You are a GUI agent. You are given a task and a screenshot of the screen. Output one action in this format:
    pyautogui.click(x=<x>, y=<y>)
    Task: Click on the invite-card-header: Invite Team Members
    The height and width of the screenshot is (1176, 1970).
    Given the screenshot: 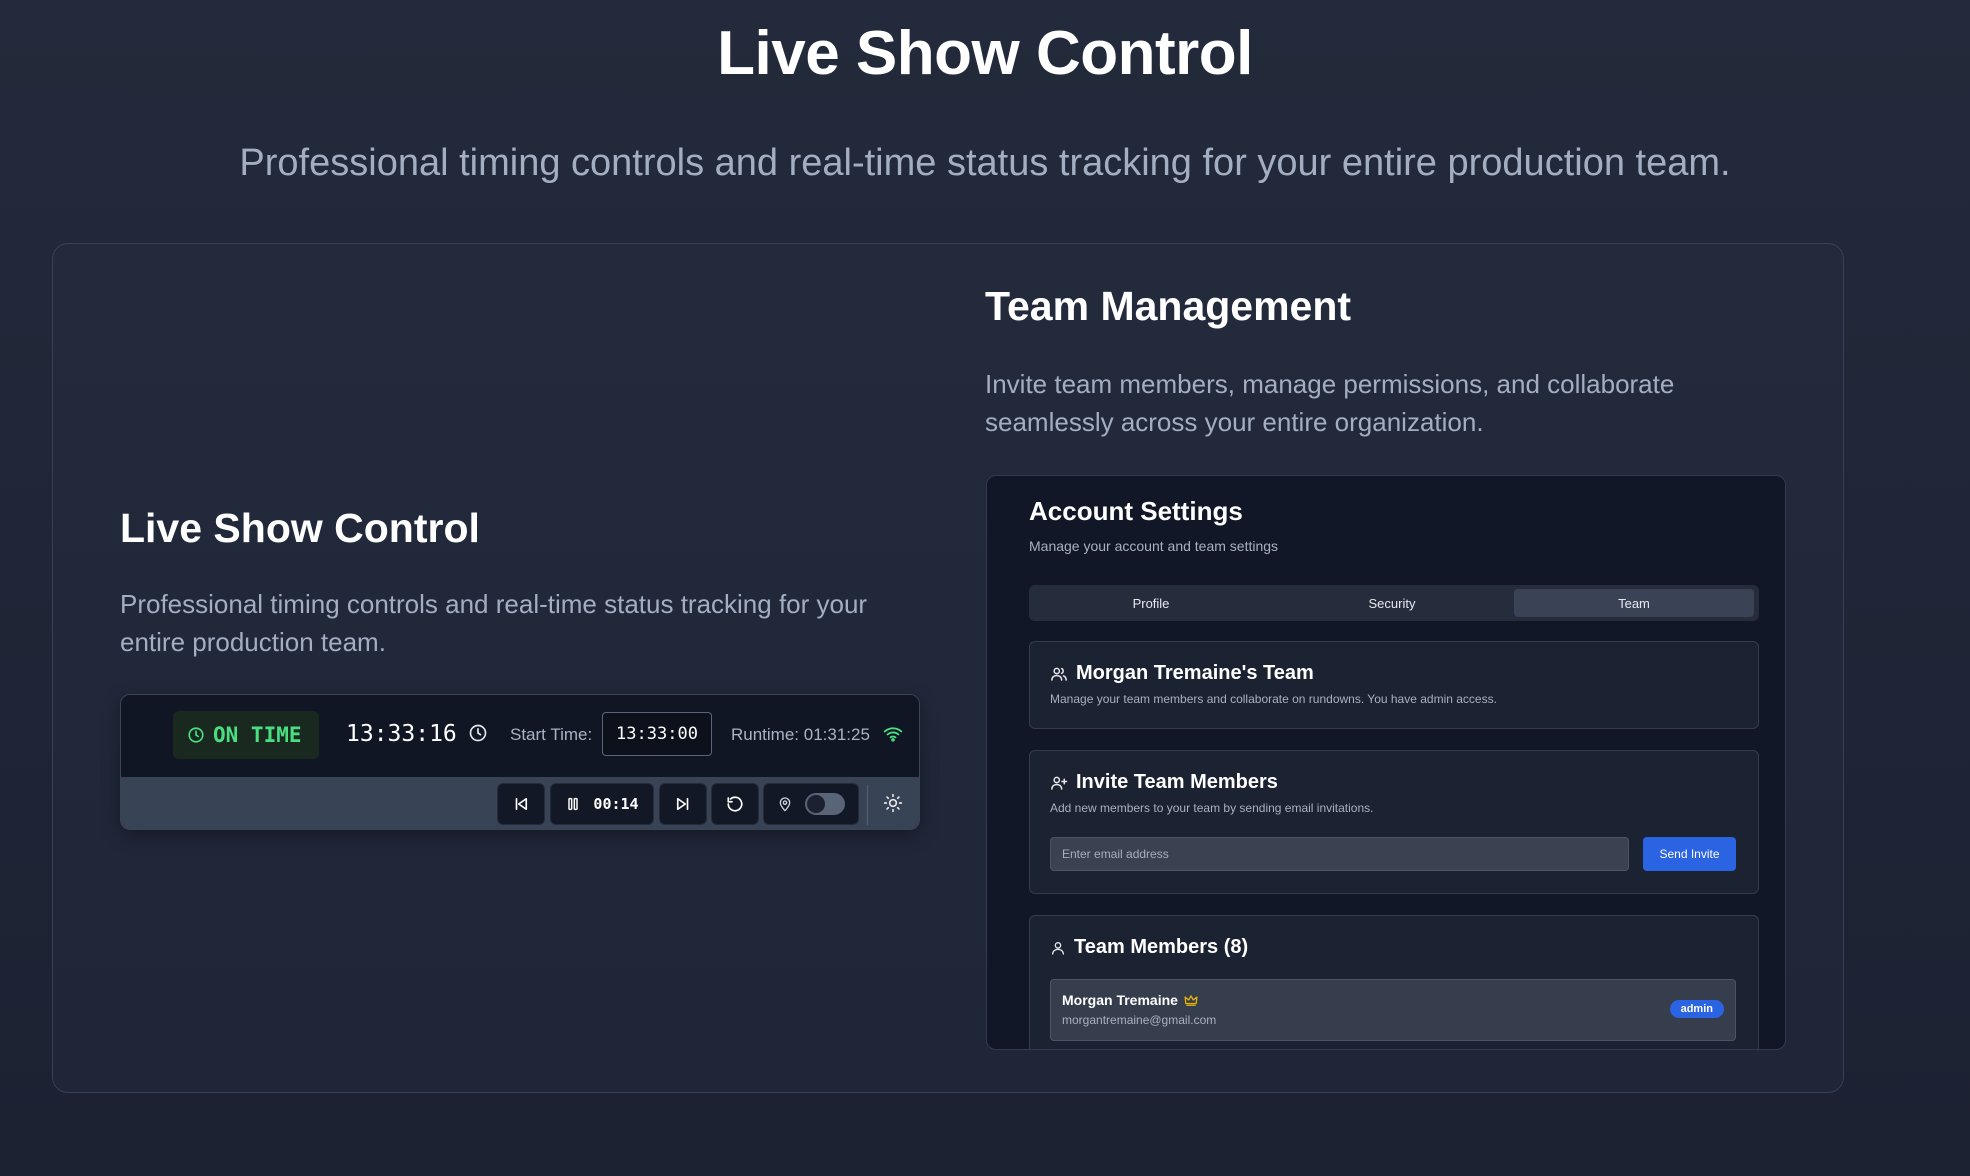 What is the action you would take?
    pyautogui.click(x=1164, y=782)
    